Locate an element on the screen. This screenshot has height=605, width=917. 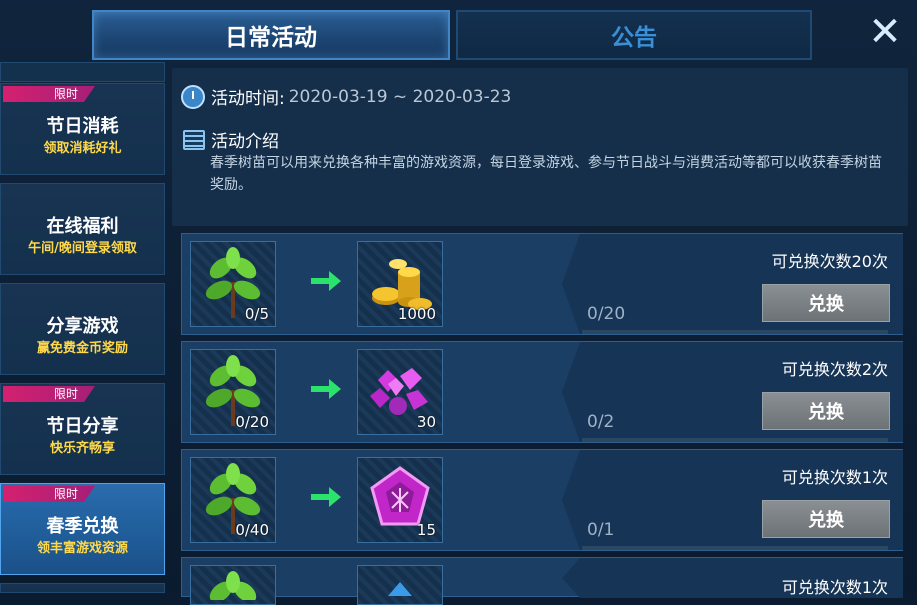
activity-intro-label: 活动介绍 is located at coordinates (245, 142).